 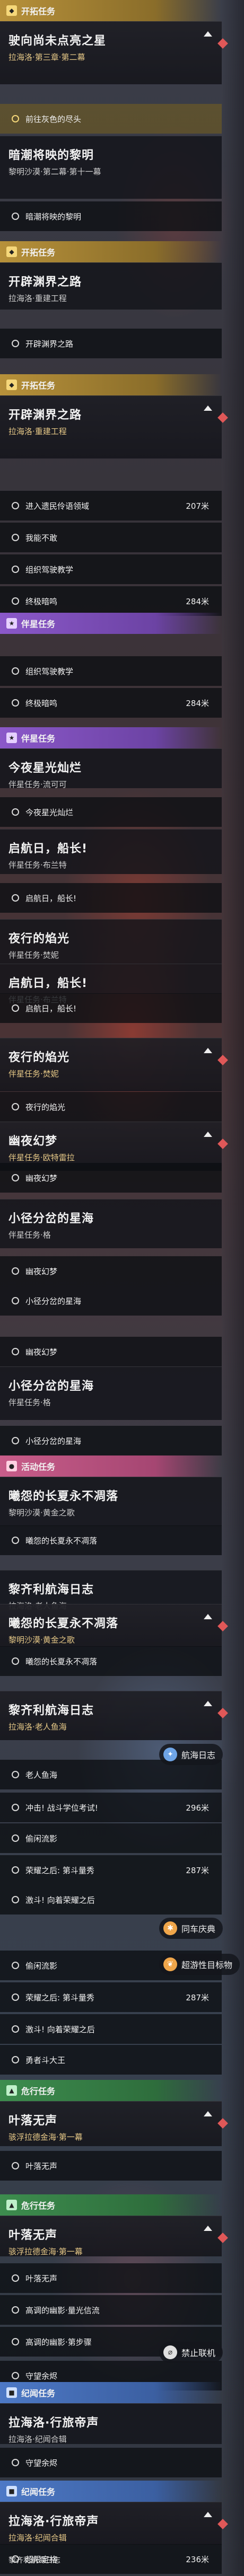 I want to click on quest-objective-row: 高调的幽影·量光信流, so click(x=111, y=2310).